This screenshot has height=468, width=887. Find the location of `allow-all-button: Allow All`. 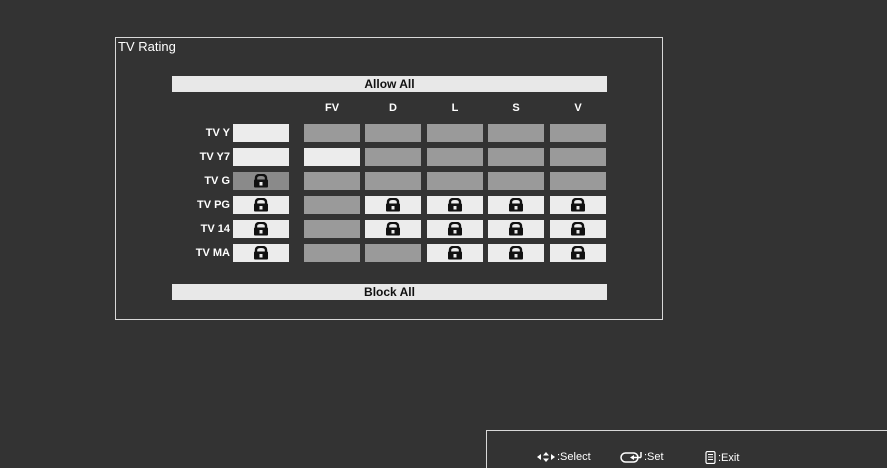

allow-all-button: Allow All is located at coordinates (389, 84).